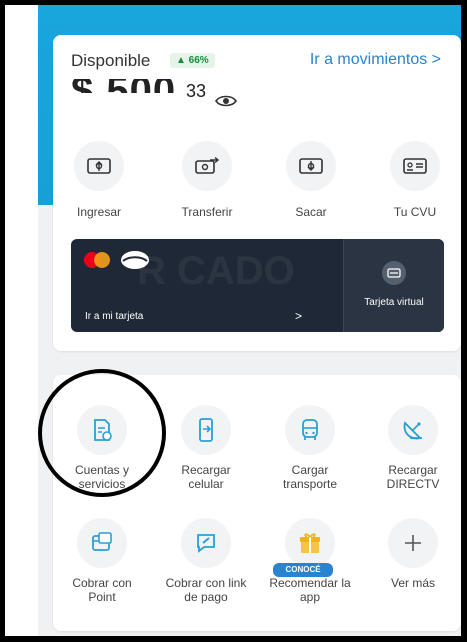  I want to click on transport-button: Cargar transporte, so click(310, 448).